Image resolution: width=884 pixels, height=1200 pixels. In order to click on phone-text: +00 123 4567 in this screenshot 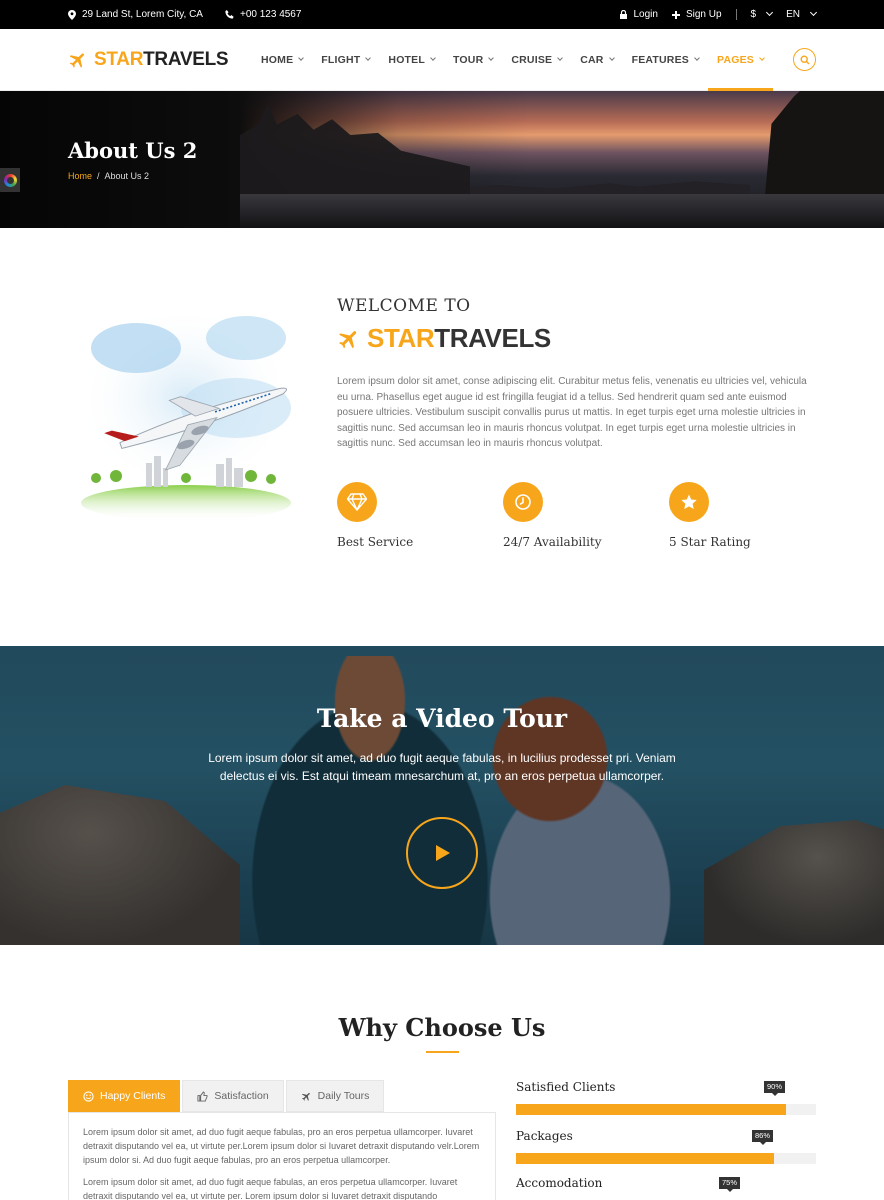, I will do `click(270, 14)`.